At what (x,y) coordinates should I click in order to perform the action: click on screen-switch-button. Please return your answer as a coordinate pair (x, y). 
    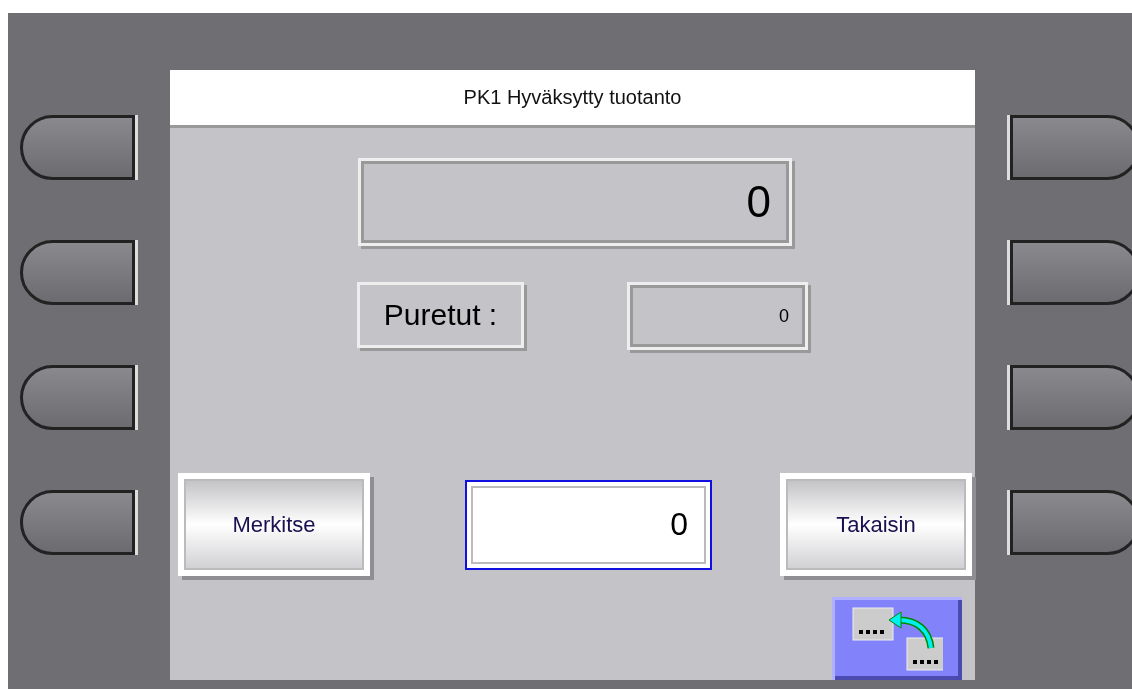
    Looking at the image, I should click on (897, 638).